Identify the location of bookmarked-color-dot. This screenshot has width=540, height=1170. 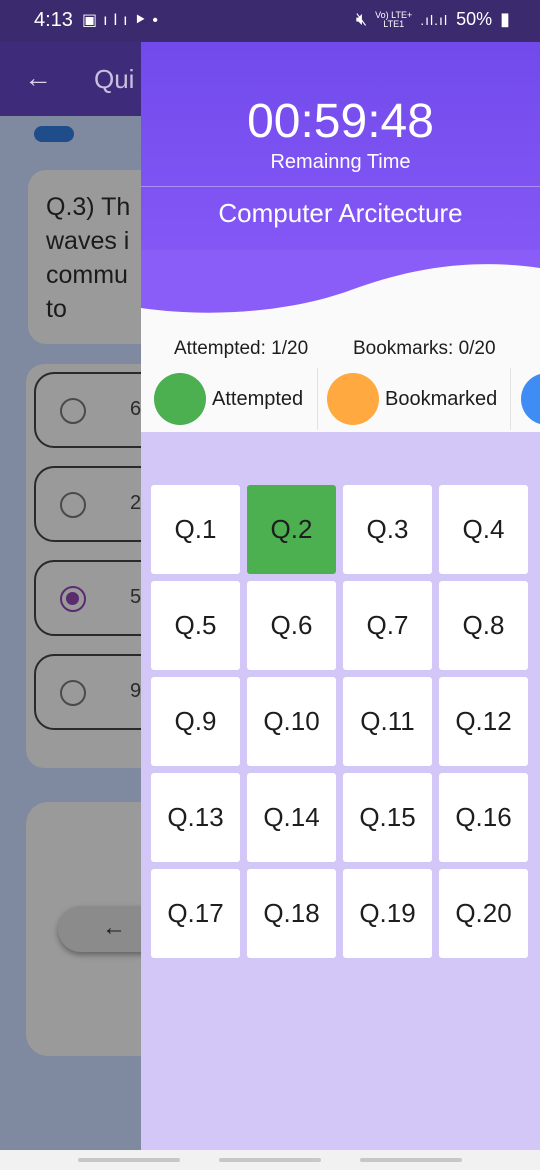
(353, 399).